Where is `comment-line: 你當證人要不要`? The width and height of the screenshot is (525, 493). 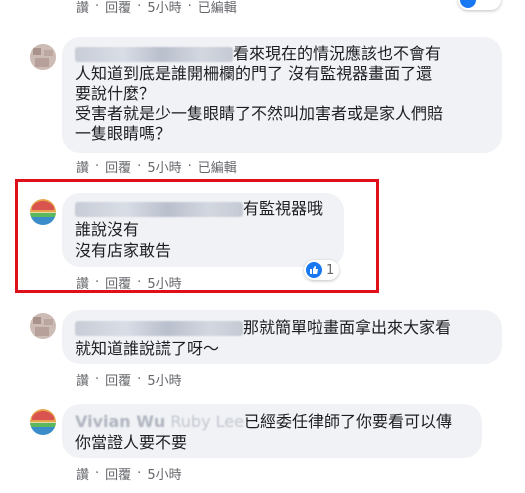 comment-line: 你當證人要不要 is located at coordinates (131, 442).